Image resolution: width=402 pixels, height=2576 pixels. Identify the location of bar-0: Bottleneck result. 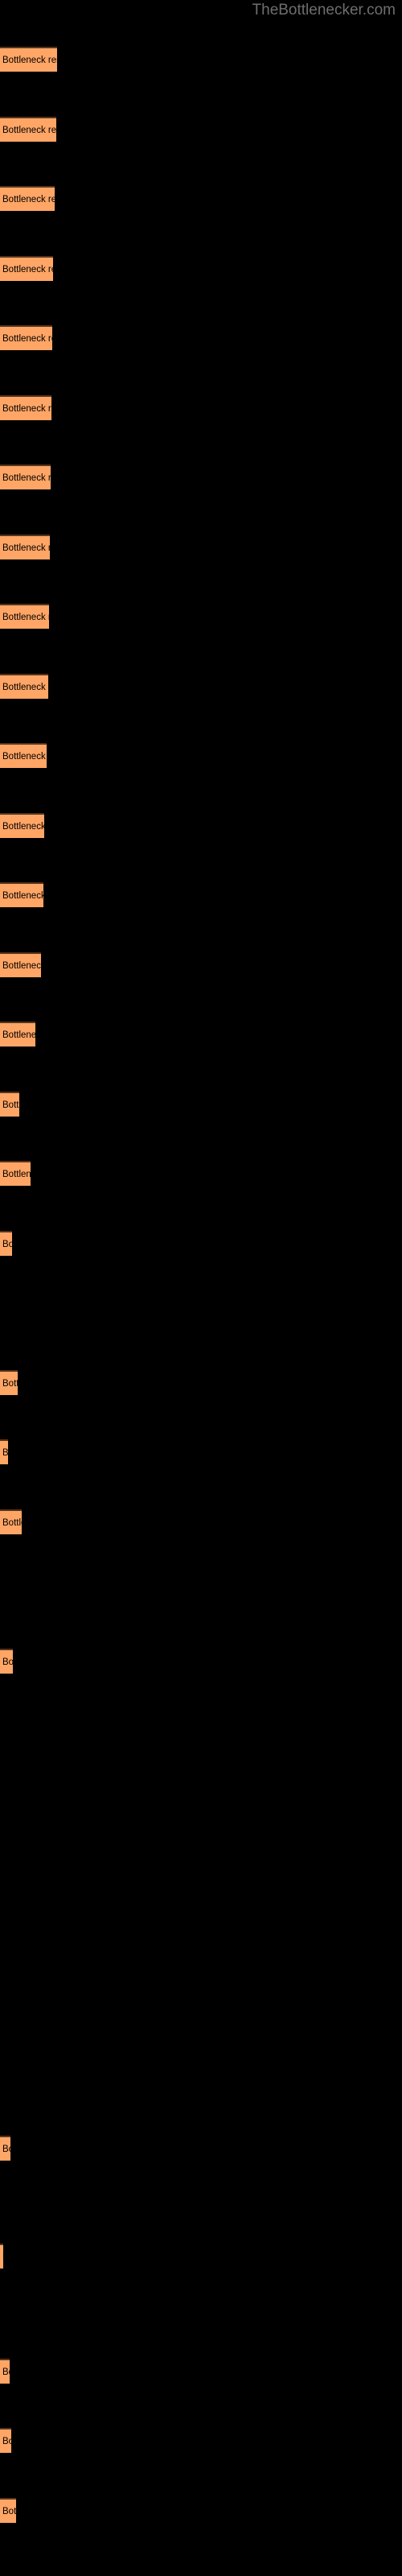
(28, 59).